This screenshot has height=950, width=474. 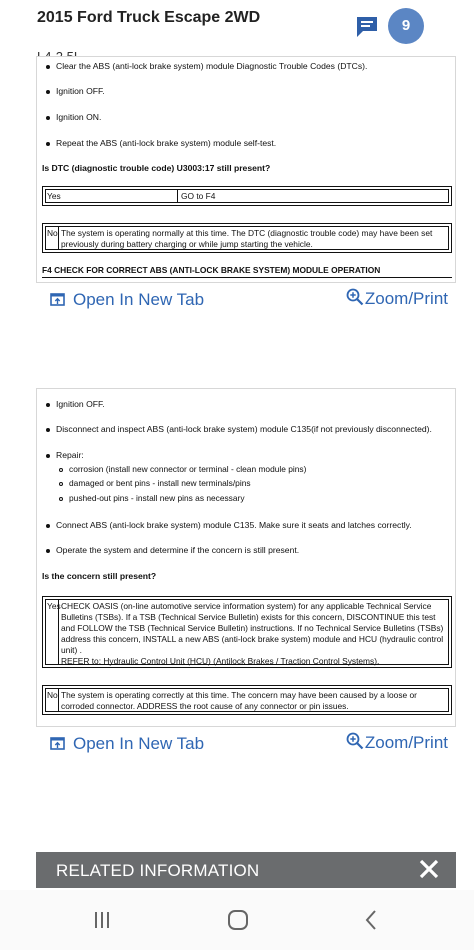 I want to click on system-navigation-bar, so click(x=237, y=920).